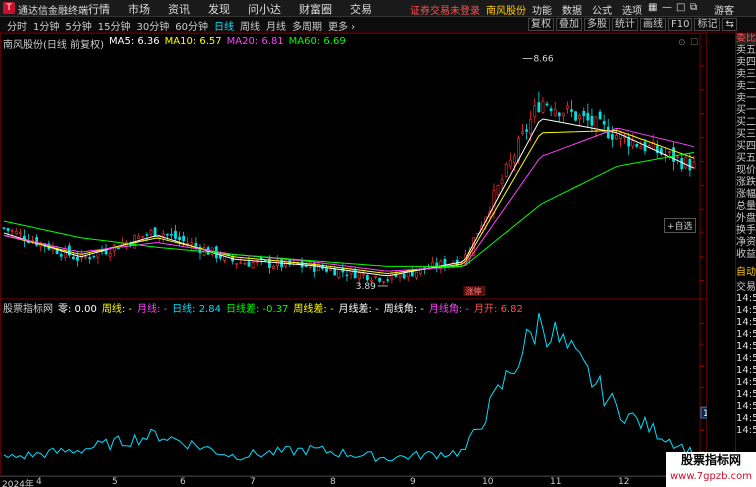 Image resolution: width=756 pixels, height=487 pixels. What do you see at coordinates (556, 482) in the screenshot?
I see `date-axis-label-8: 11` at bounding box center [556, 482].